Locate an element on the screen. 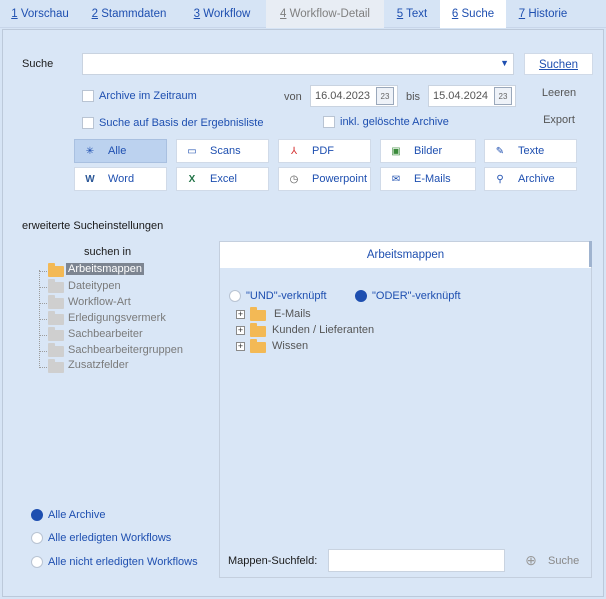 Image resolution: width=606 pixels, height=599 pixels. and-radio-label: "UND"-verknüpft is located at coordinates (286, 296).